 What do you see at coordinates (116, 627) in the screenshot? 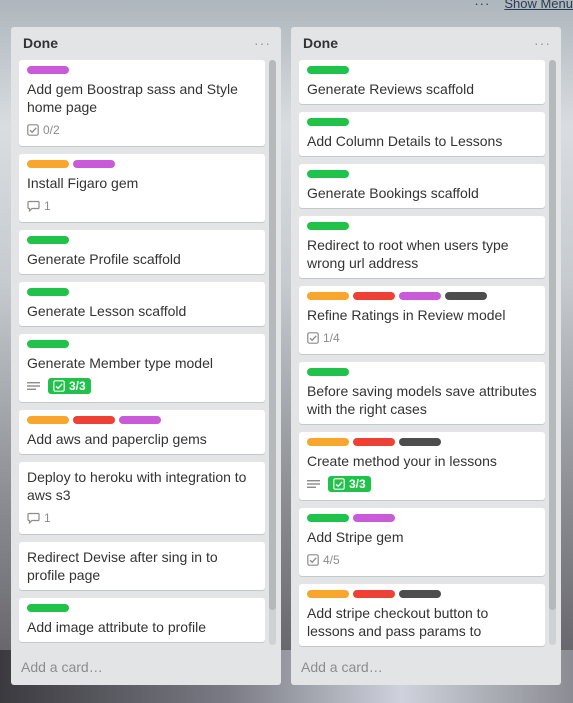
I see `card-title: Add image attribute to profile` at bounding box center [116, 627].